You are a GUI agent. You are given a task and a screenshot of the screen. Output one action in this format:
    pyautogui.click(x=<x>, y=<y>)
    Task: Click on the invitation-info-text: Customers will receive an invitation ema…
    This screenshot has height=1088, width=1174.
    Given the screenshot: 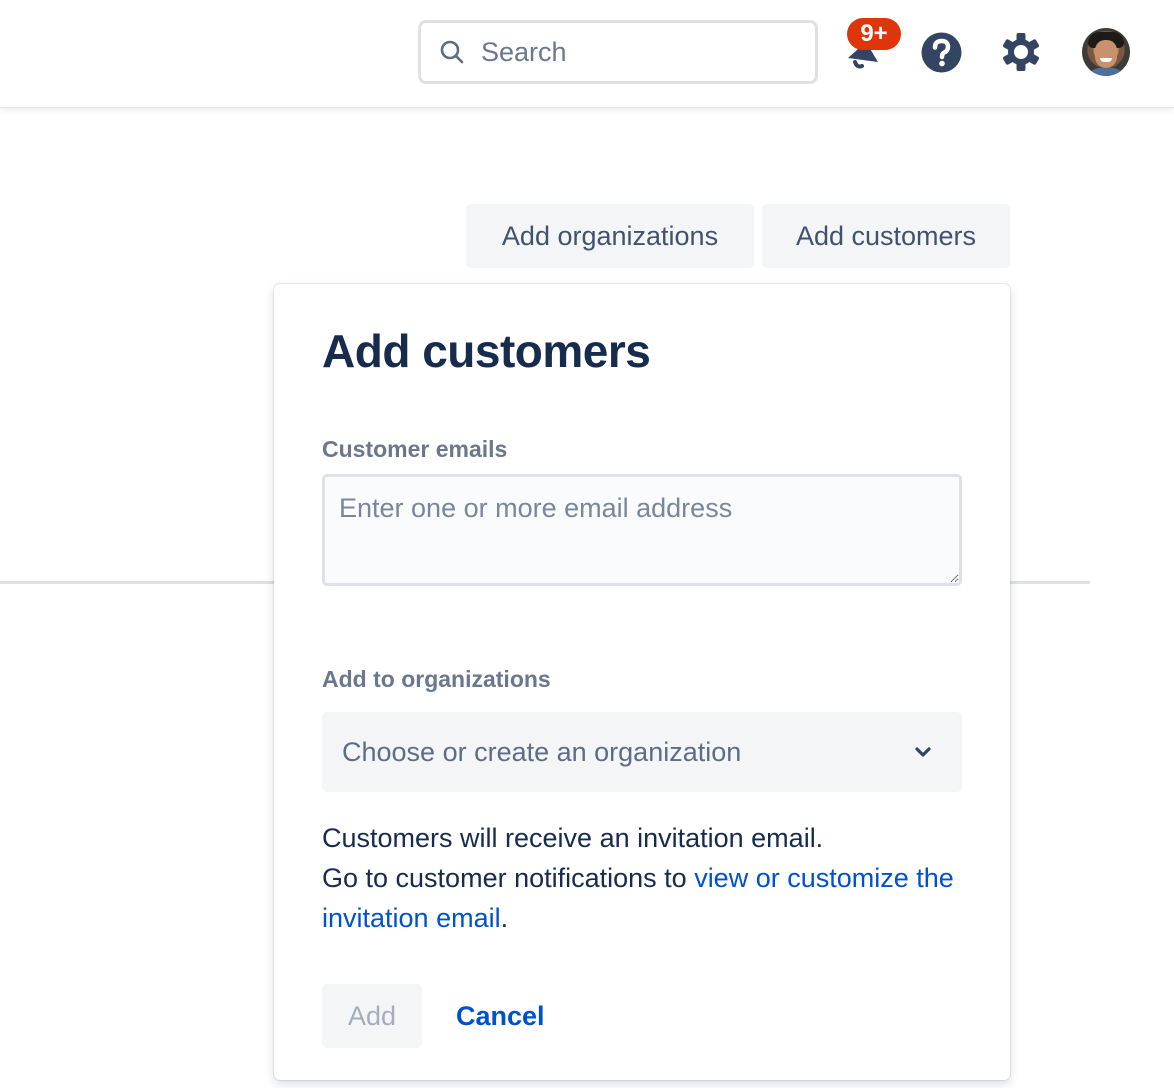 What is the action you would take?
    pyautogui.click(x=652, y=878)
    